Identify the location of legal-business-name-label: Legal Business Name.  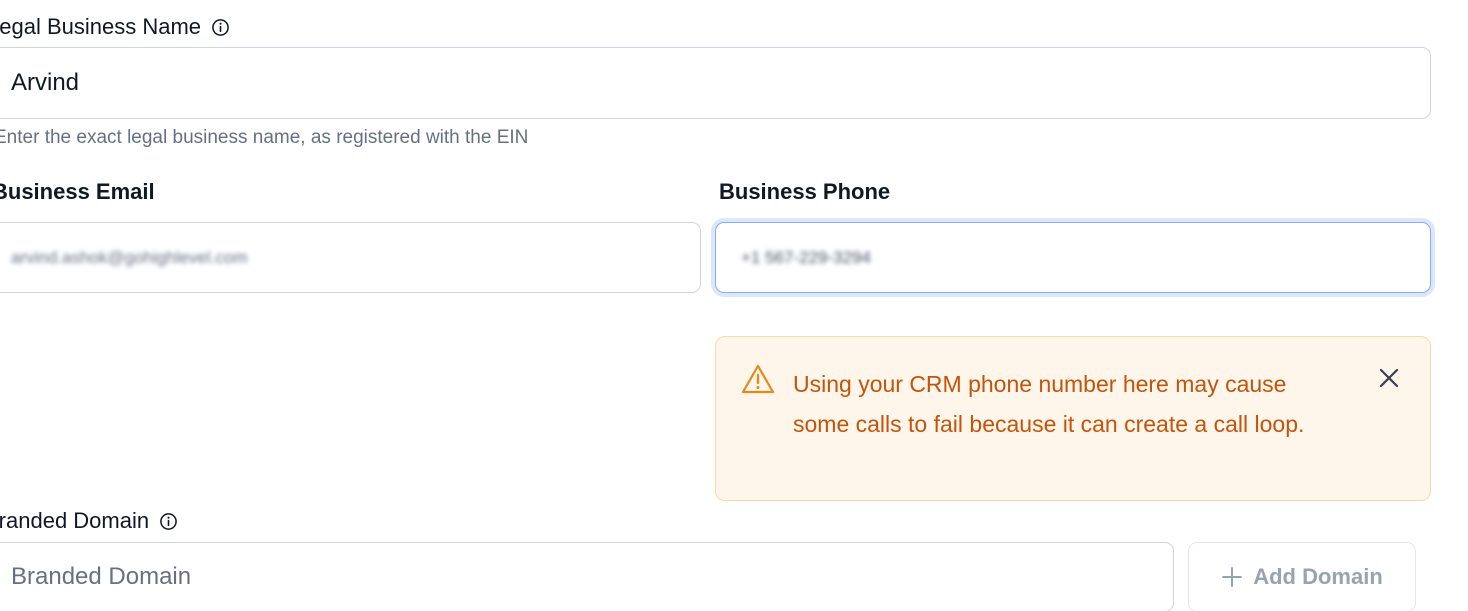
(115, 27).